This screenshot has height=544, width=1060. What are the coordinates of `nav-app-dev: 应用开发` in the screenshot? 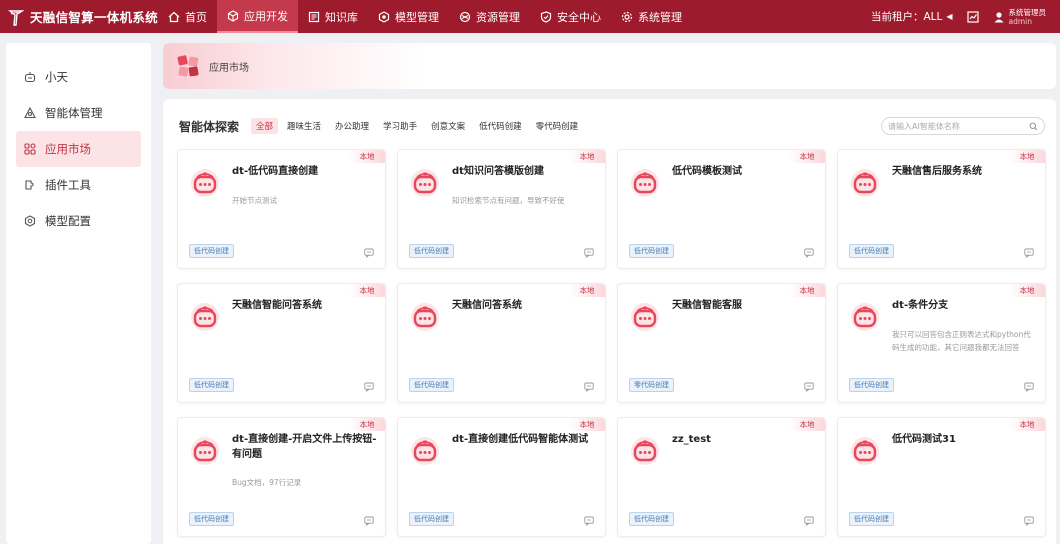 It's located at (257, 16).